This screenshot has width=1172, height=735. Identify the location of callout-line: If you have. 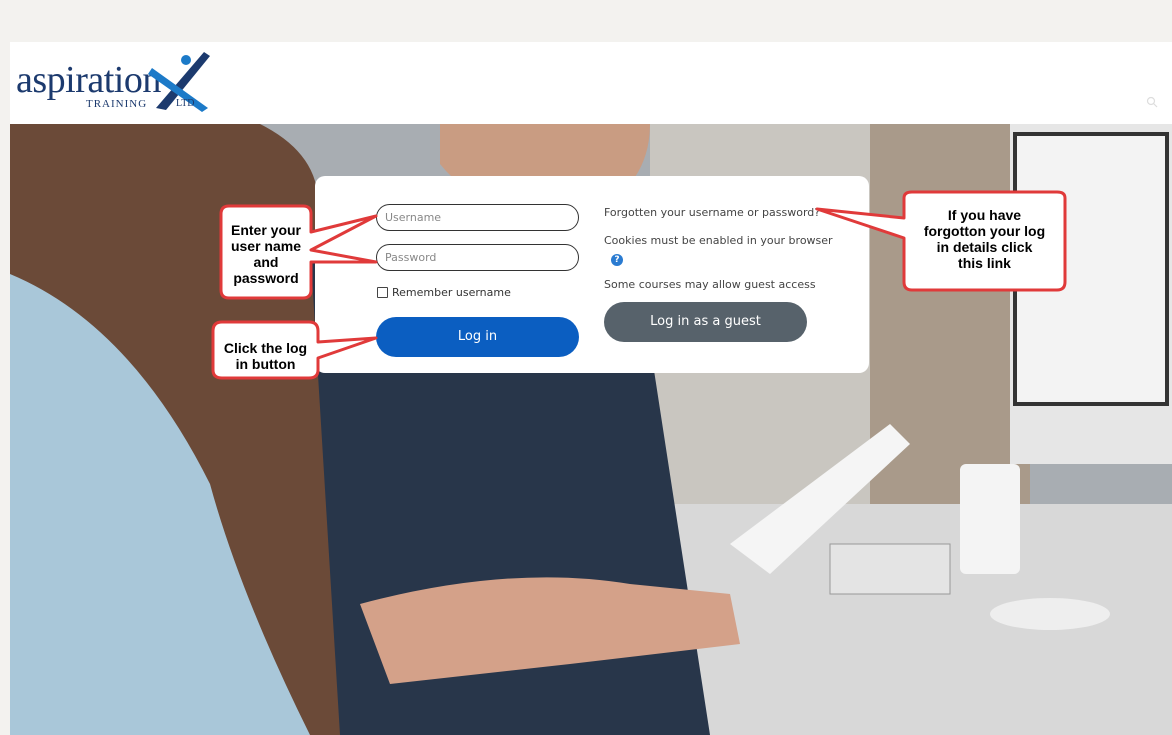
(984, 215).